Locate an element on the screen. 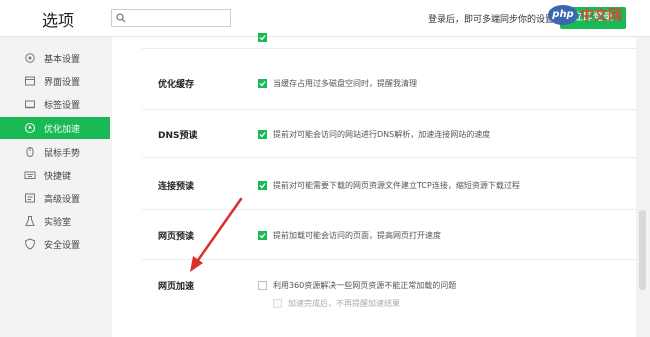  option-dns-prefetch: 提前对可能会访问的网站进行DNS解析，加速连接网站的速度 is located at coordinates (374, 134).